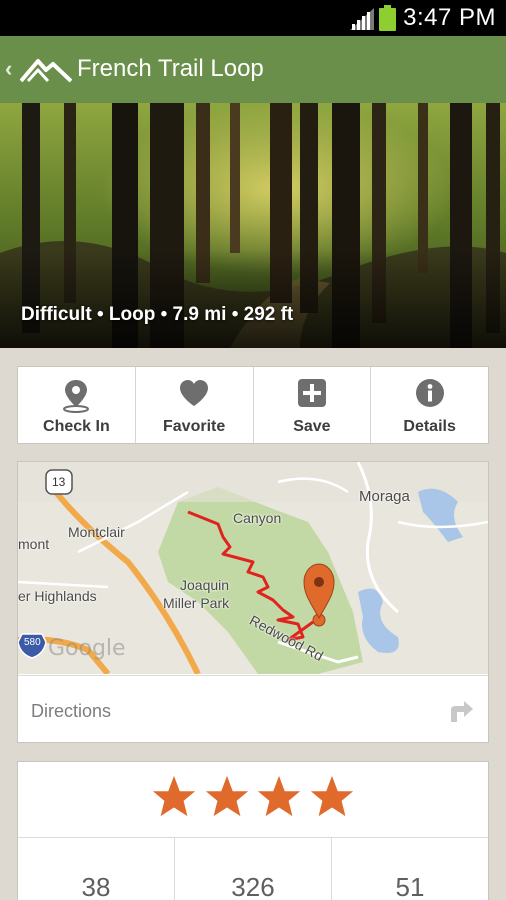 Image resolution: width=506 pixels, height=900 pixels. I want to click on details-button: Details, so click(429, 405).